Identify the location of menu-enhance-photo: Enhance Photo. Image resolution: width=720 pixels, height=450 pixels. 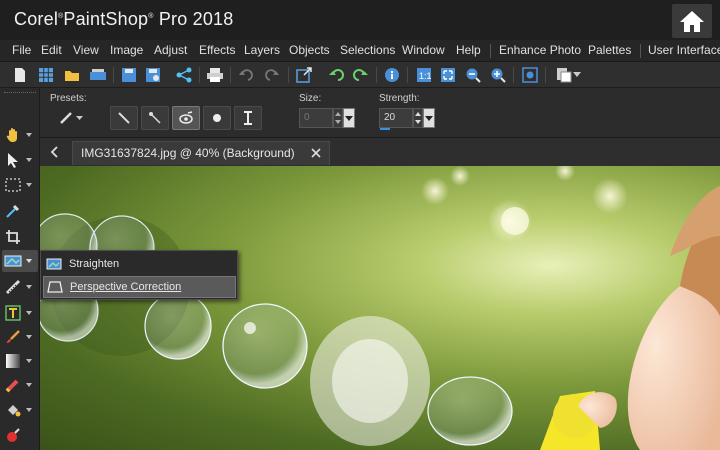
(540, 50).